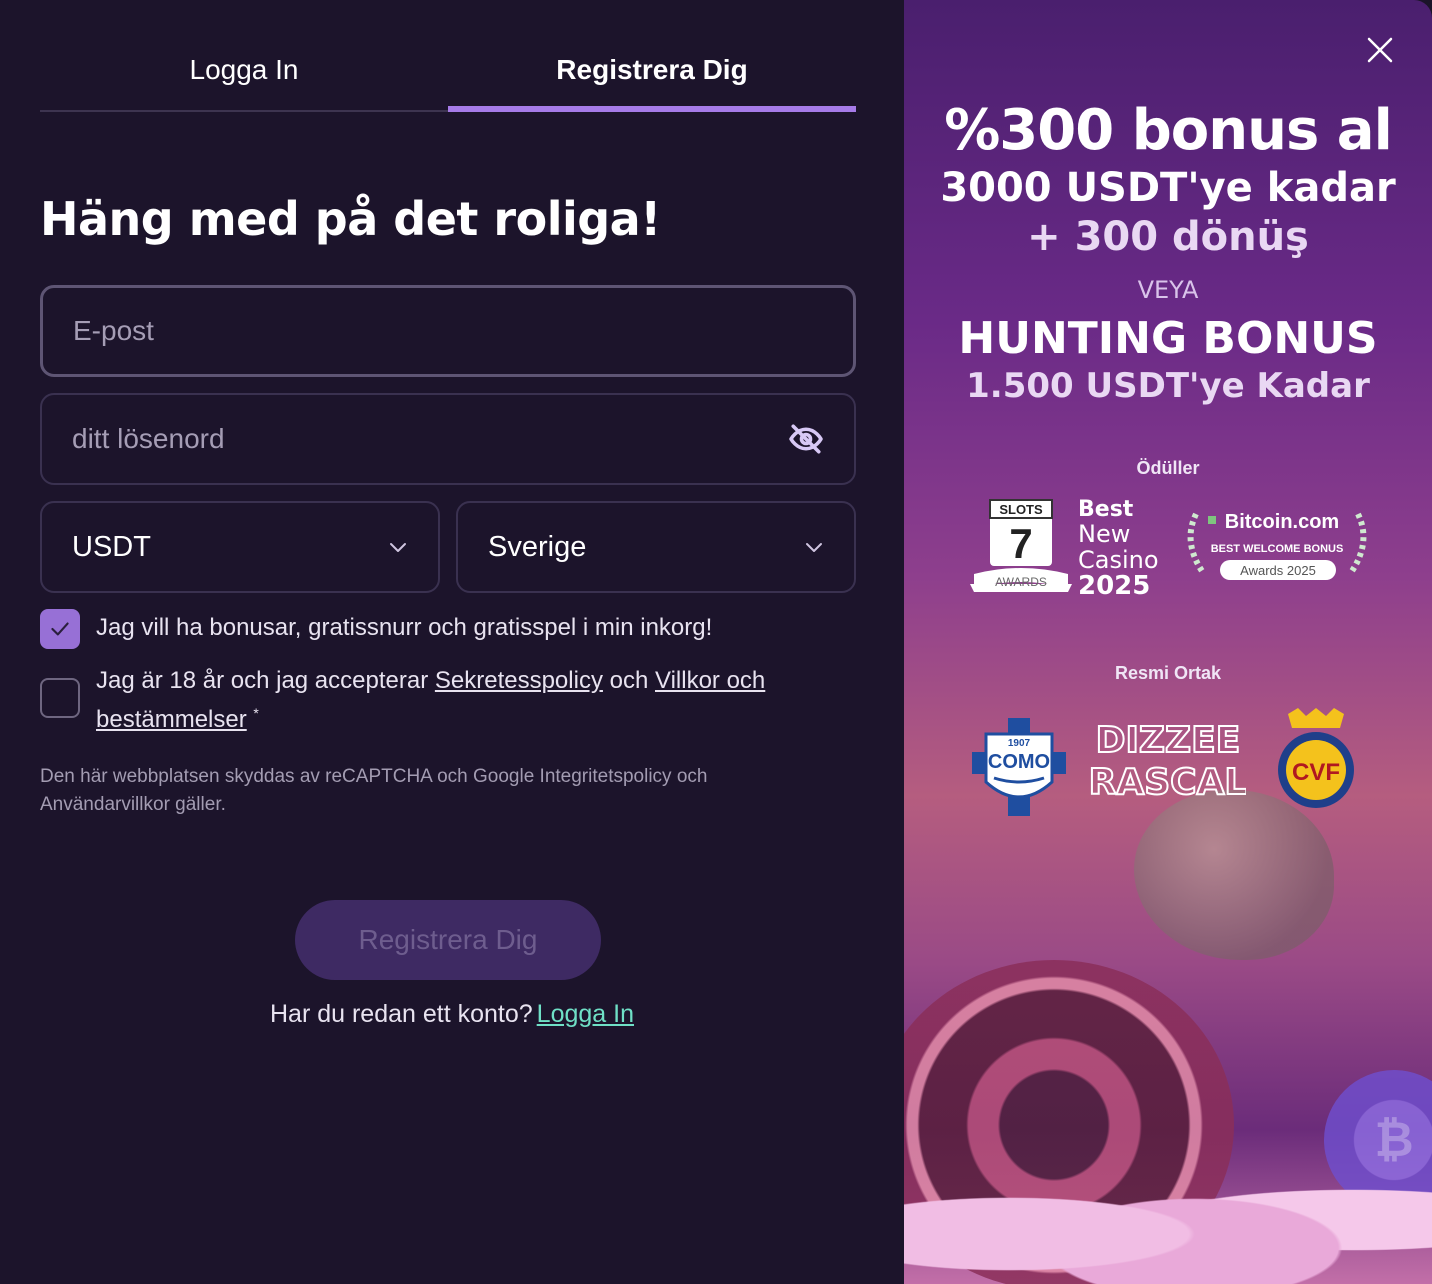 This screenshot has height=1284, width=1432. What do you see at coordinates (1114, 586) in the screenshot?
I see `award-year: 2025` at bounding box center [1114, 586].